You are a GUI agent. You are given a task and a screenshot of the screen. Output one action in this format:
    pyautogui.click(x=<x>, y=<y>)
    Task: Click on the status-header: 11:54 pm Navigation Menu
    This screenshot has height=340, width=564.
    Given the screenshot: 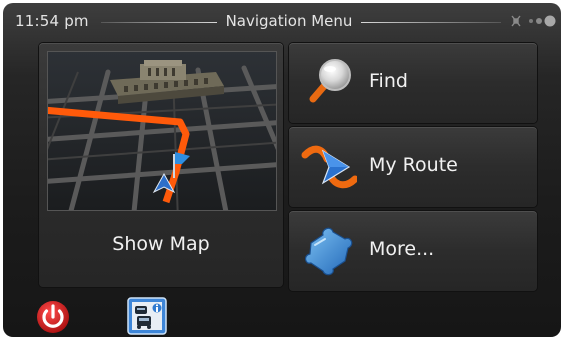 What is the action you would take?
    pyautogui.click(x=282, y=20)
    